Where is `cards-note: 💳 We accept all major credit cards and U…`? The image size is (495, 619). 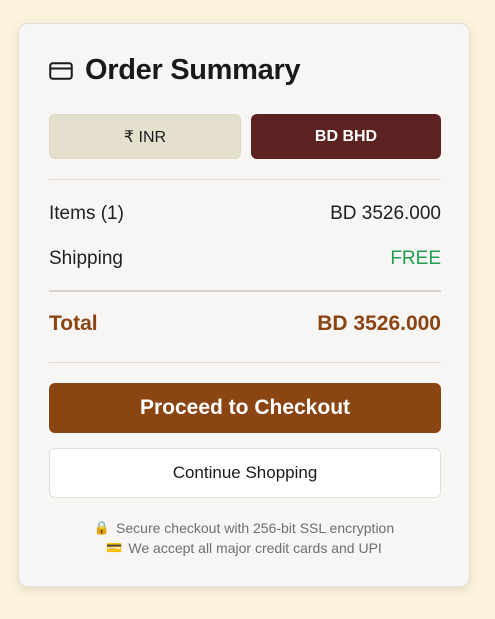
cards-note: 💳 We accept all major credit cards and U… is located at coordinates (244, 548).